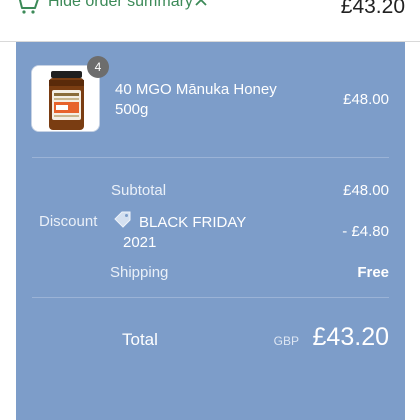  I want to click on shipping-label: Shipping, so click(139, 272).